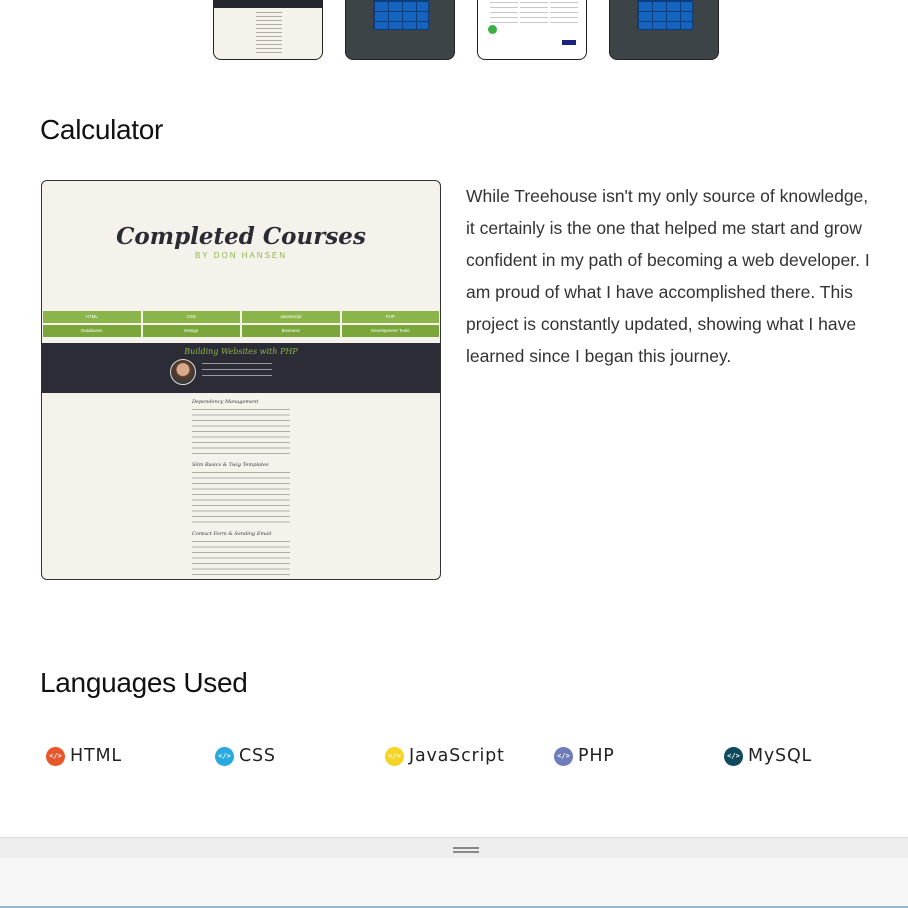 The height and width of the screenshot is (908, 908). Describe the element at coordinates (241, 236) in the screenshot. I see `screenshot-heading: Completed Courses` at that location.